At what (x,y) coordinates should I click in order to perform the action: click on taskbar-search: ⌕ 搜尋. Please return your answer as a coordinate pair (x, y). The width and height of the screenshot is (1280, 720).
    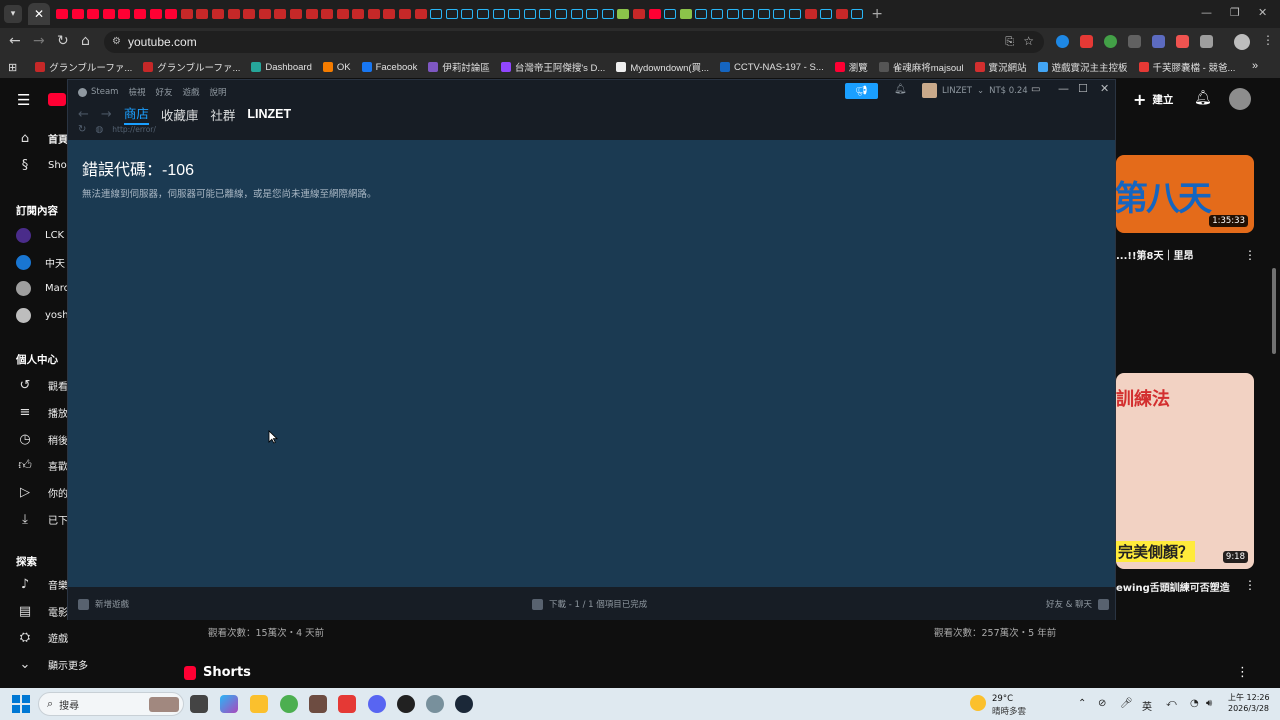
    Looking at the image, I should click on (111, 704).